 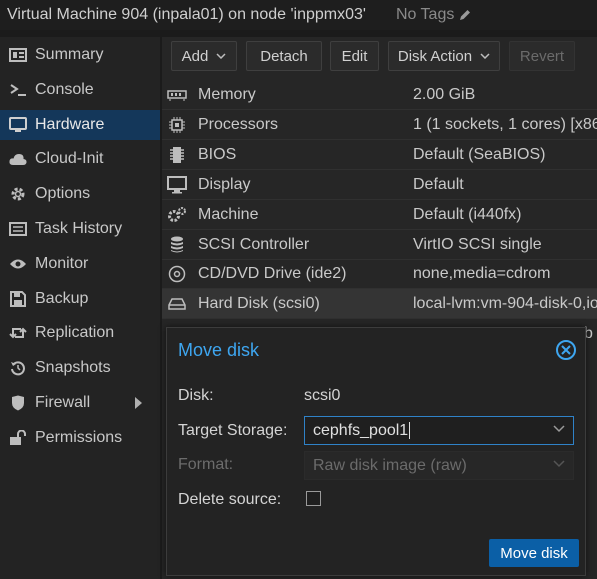 I want to click on row-name: Machine, so click(x=228, y=214).